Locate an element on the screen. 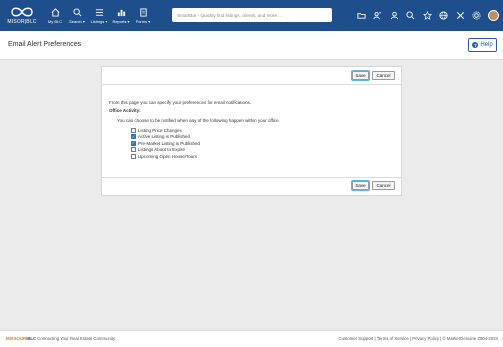 Image resolution: width=503 pixels, height=347 pixels. nav-label: My BLC is located at coordinates (55, 21).